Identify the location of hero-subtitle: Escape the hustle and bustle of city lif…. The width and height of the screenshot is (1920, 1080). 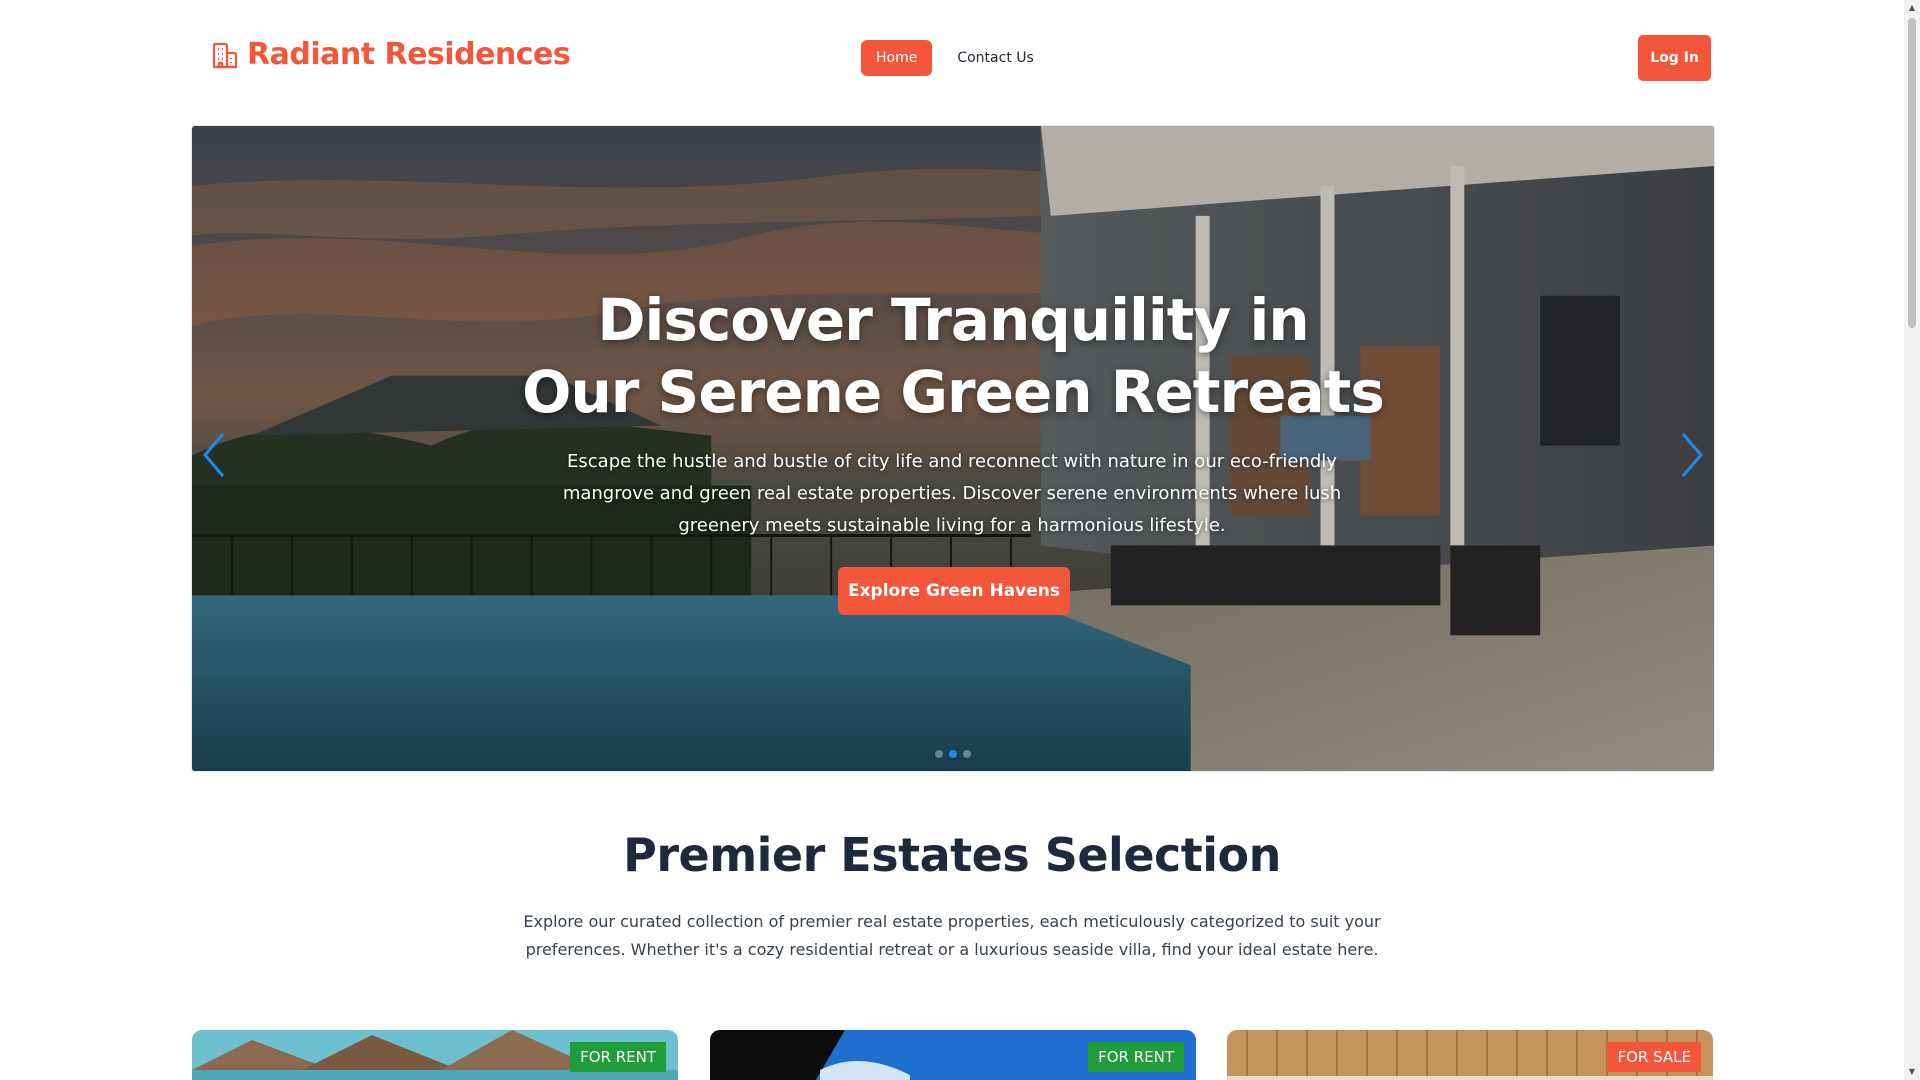
(952, 493).